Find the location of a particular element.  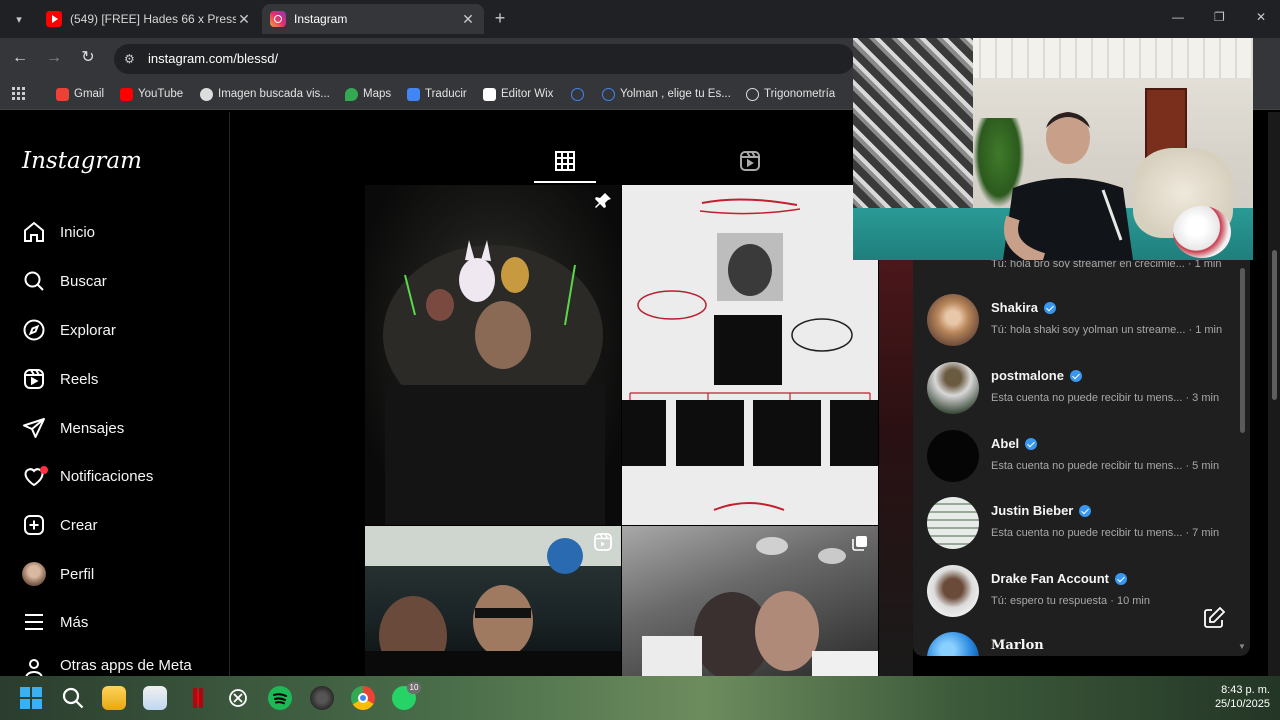

instagram-logo: Instagram is located at coordinates (82, 161).